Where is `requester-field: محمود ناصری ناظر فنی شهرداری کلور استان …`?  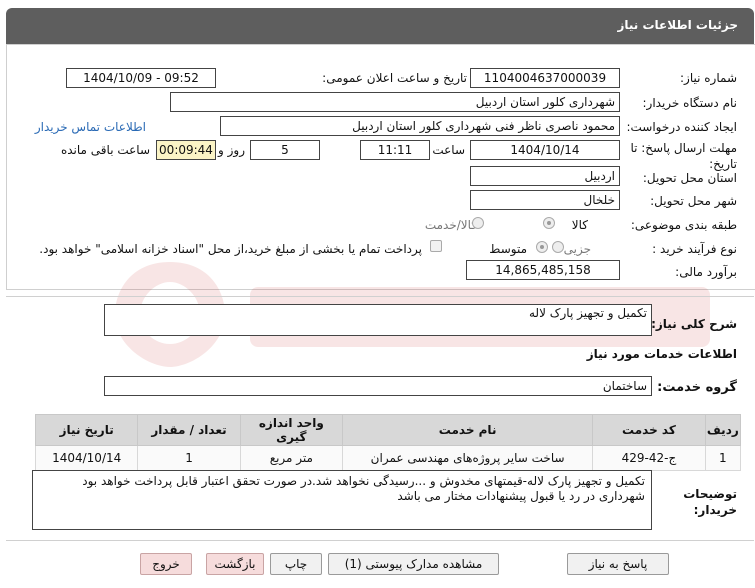
requester-field: محمود ناصری ناظر فنی شهرداری کلور استان … is located at coordinates (420, 126).